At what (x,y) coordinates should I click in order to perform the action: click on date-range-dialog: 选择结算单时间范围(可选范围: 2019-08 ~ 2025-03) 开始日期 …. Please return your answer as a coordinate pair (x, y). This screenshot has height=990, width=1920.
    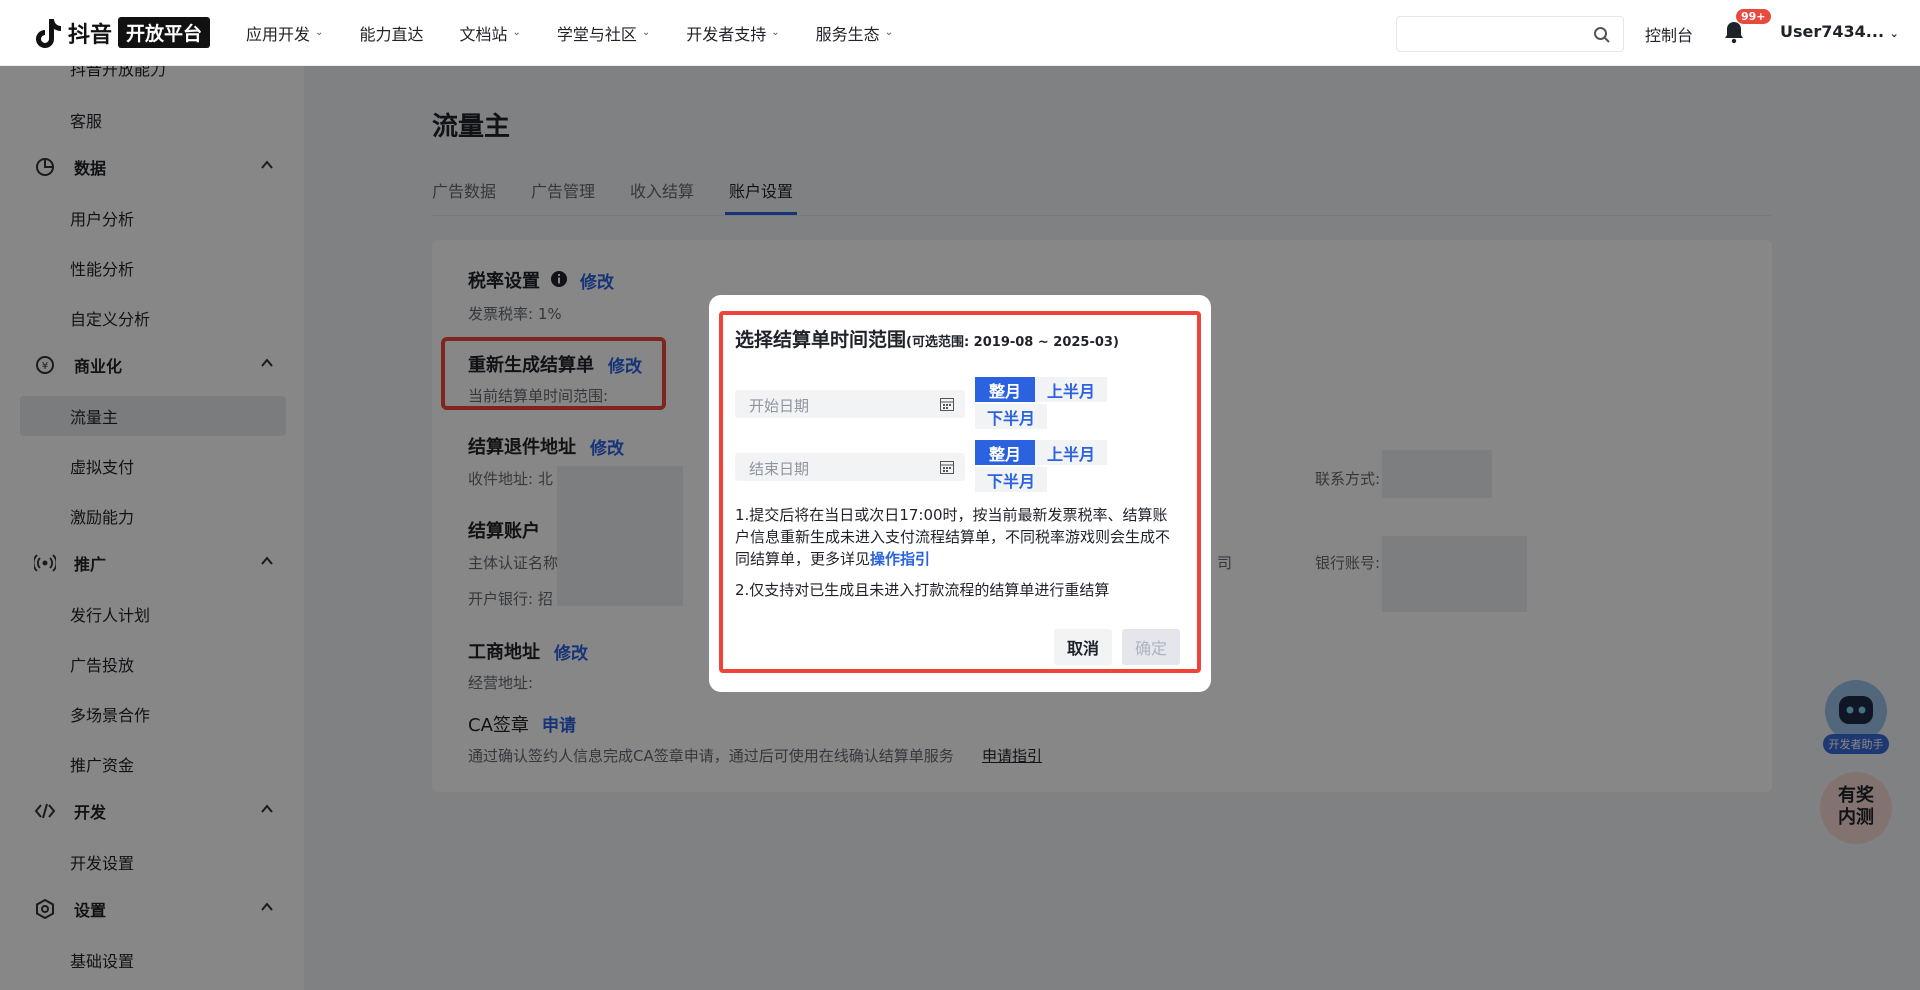
    Looking at the image, I should click on (960, 493).